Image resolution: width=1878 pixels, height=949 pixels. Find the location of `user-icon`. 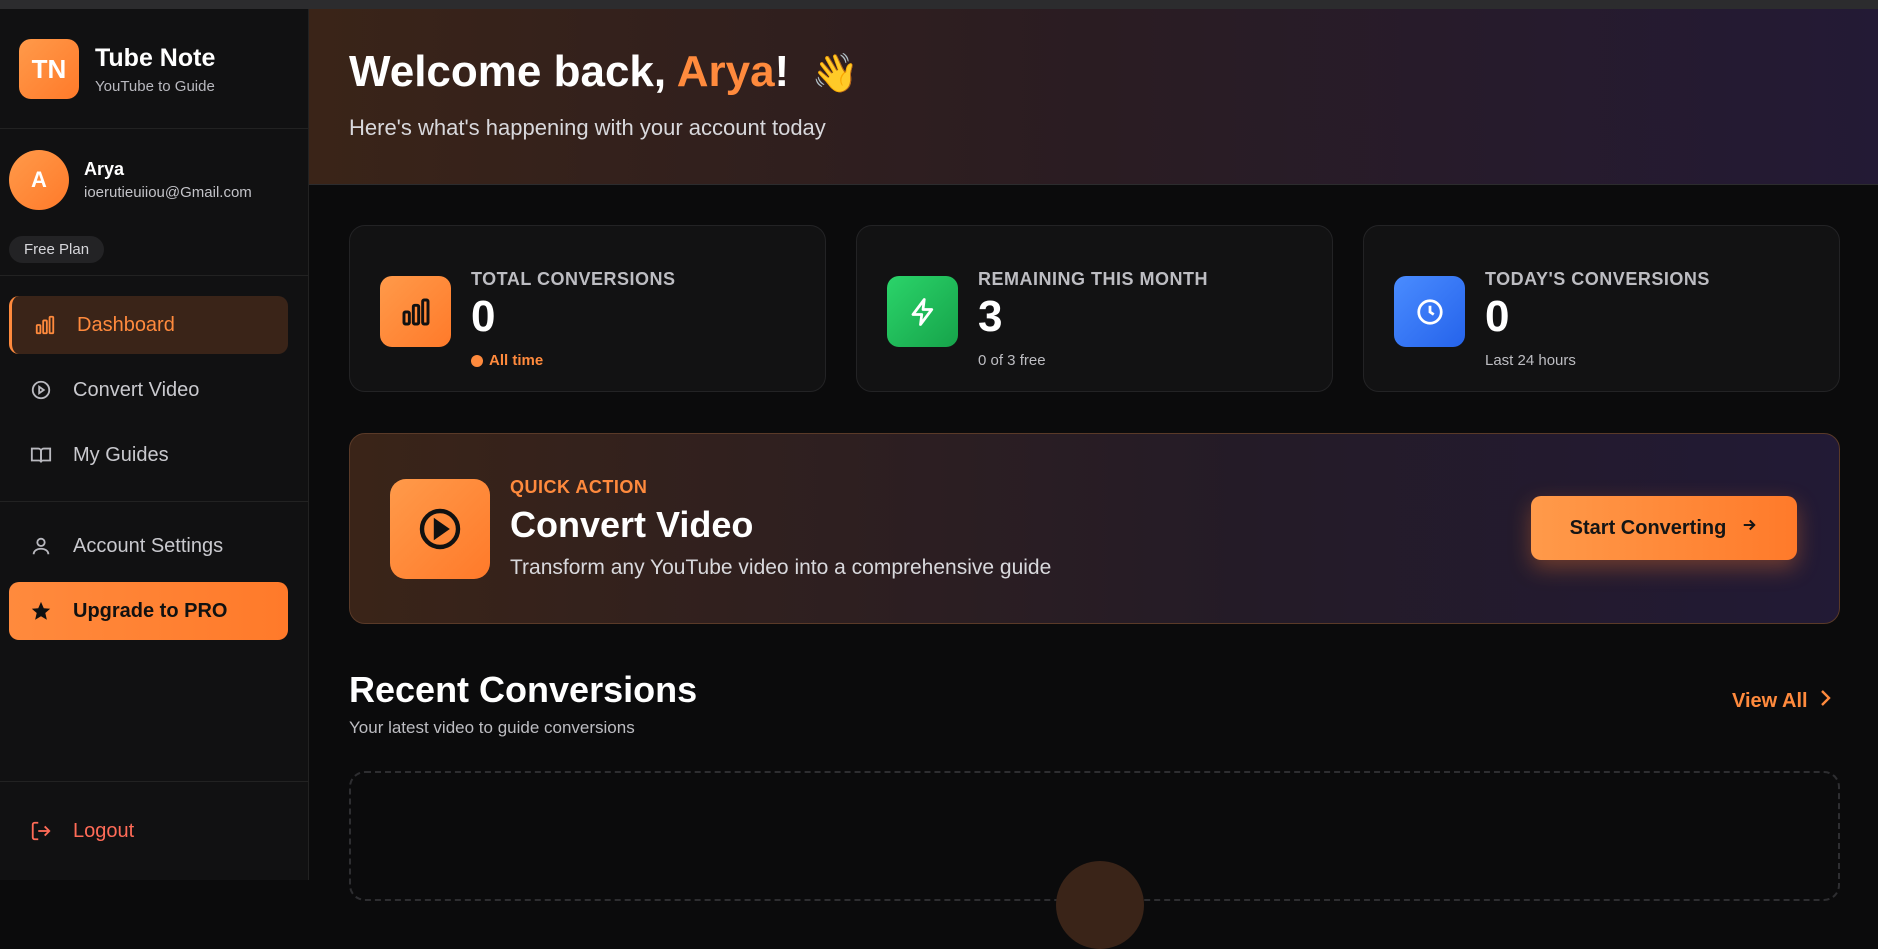

user-icon is located at coordinates (41, 546).